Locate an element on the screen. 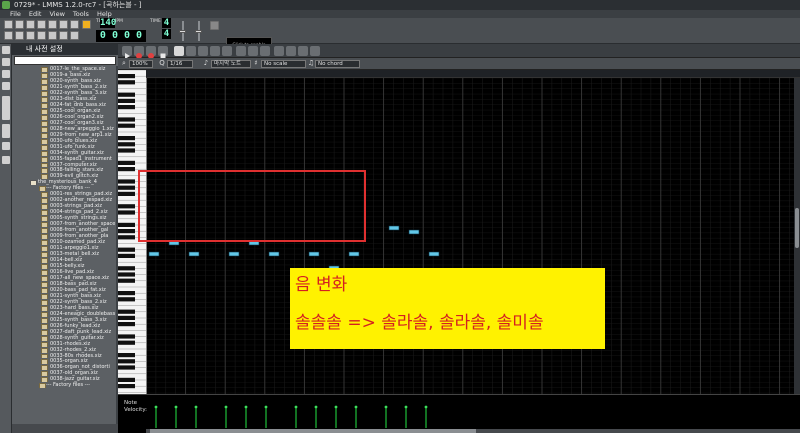 This screenshot has height=433, width=800. song-editor-icon is located at coordinates (8, 35).